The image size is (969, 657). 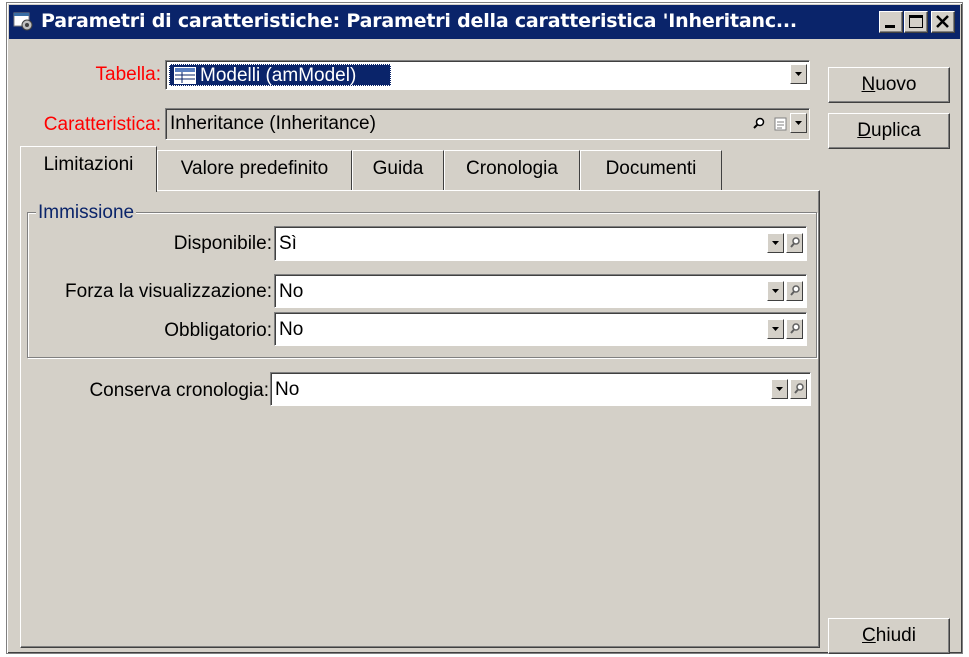 I want to click on close-button: Chiudi, so click(x=889, y=636).